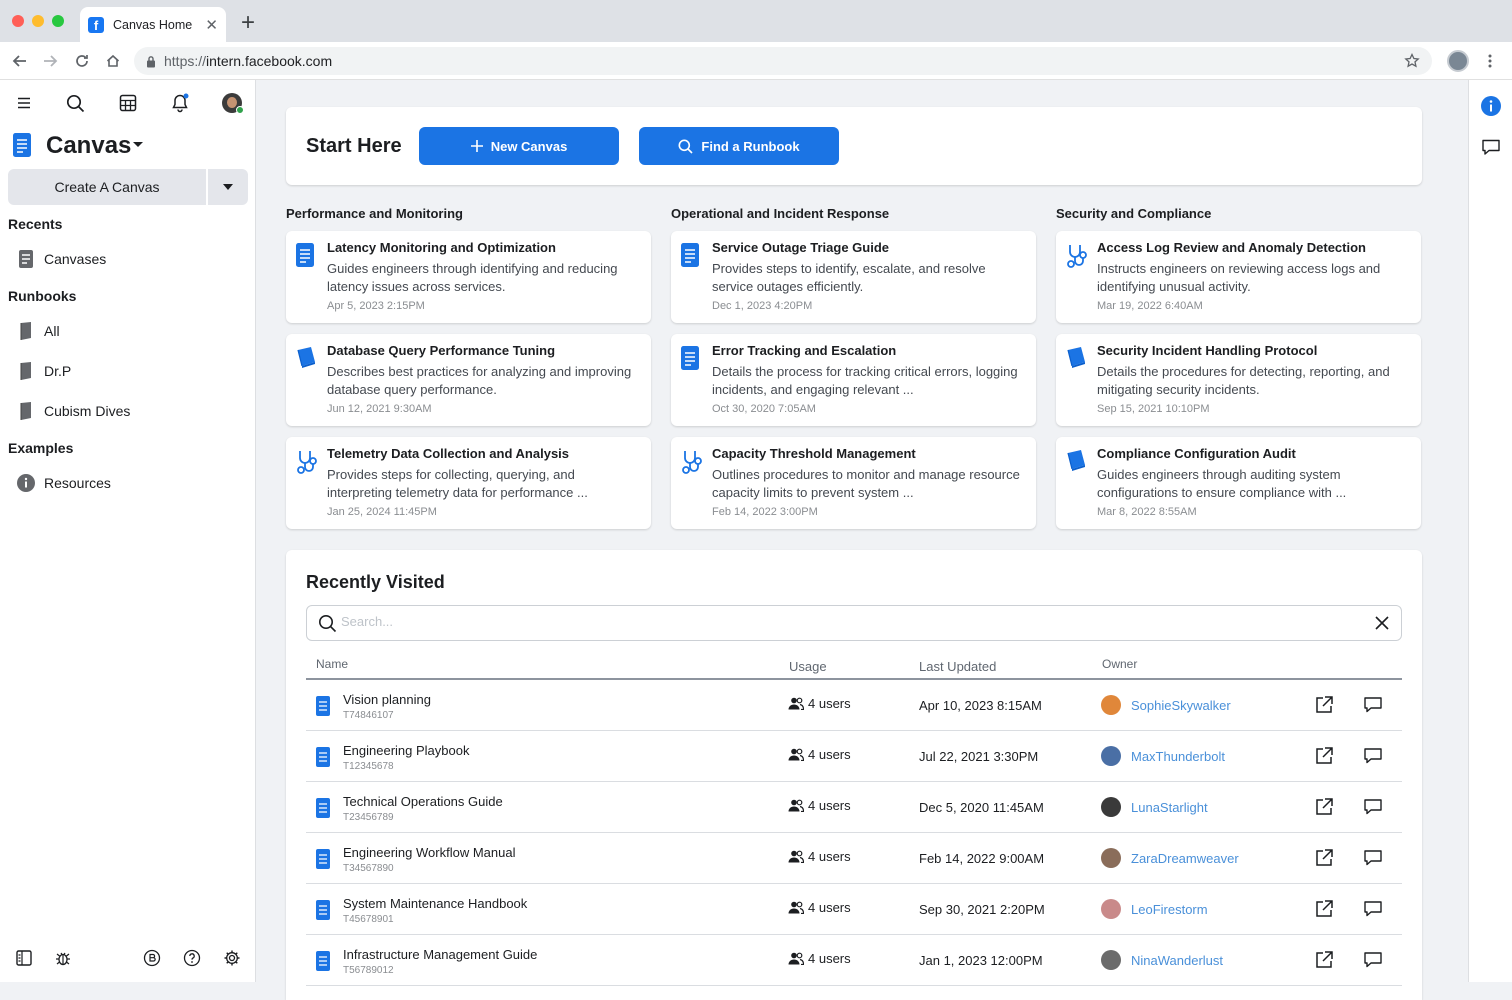  I want to click on sidebar-item-cubism-dives: Cubism Dives, so click(128, 411).